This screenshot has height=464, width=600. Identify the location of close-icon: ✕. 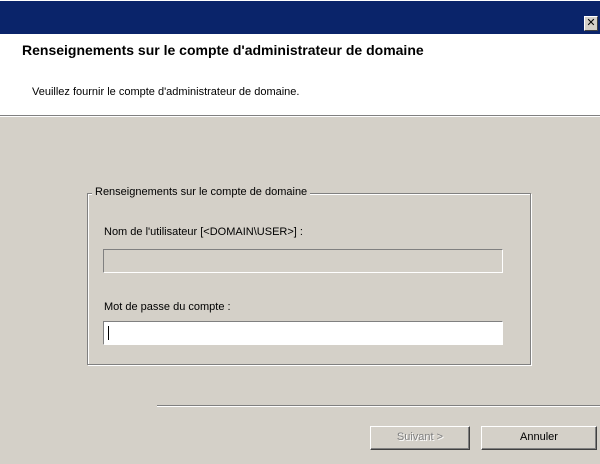
(591, 23).